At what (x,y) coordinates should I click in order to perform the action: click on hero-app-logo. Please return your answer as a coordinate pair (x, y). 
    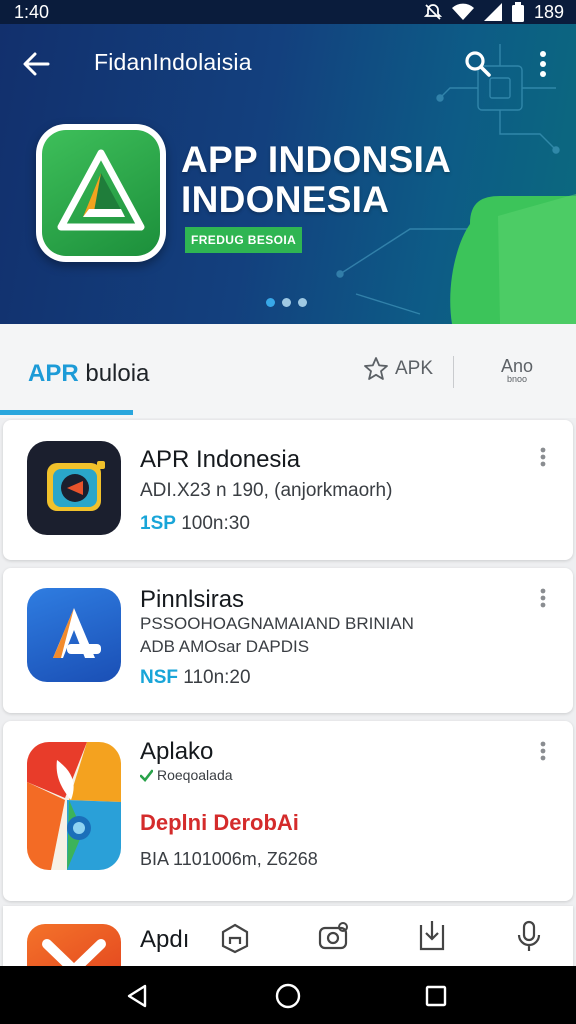
    Looking at the image, I should click on (101, 193).